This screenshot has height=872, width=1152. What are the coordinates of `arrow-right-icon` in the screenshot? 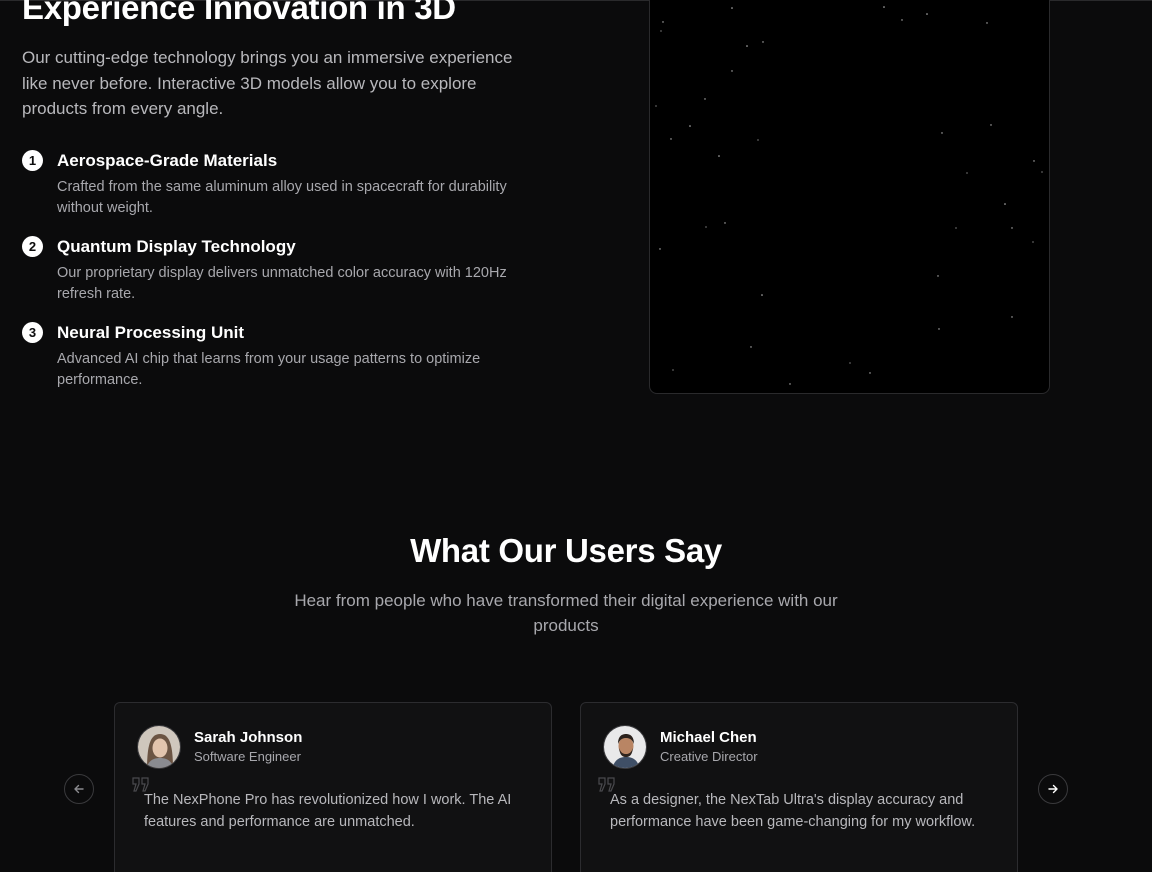 It's located at (1053, 789).